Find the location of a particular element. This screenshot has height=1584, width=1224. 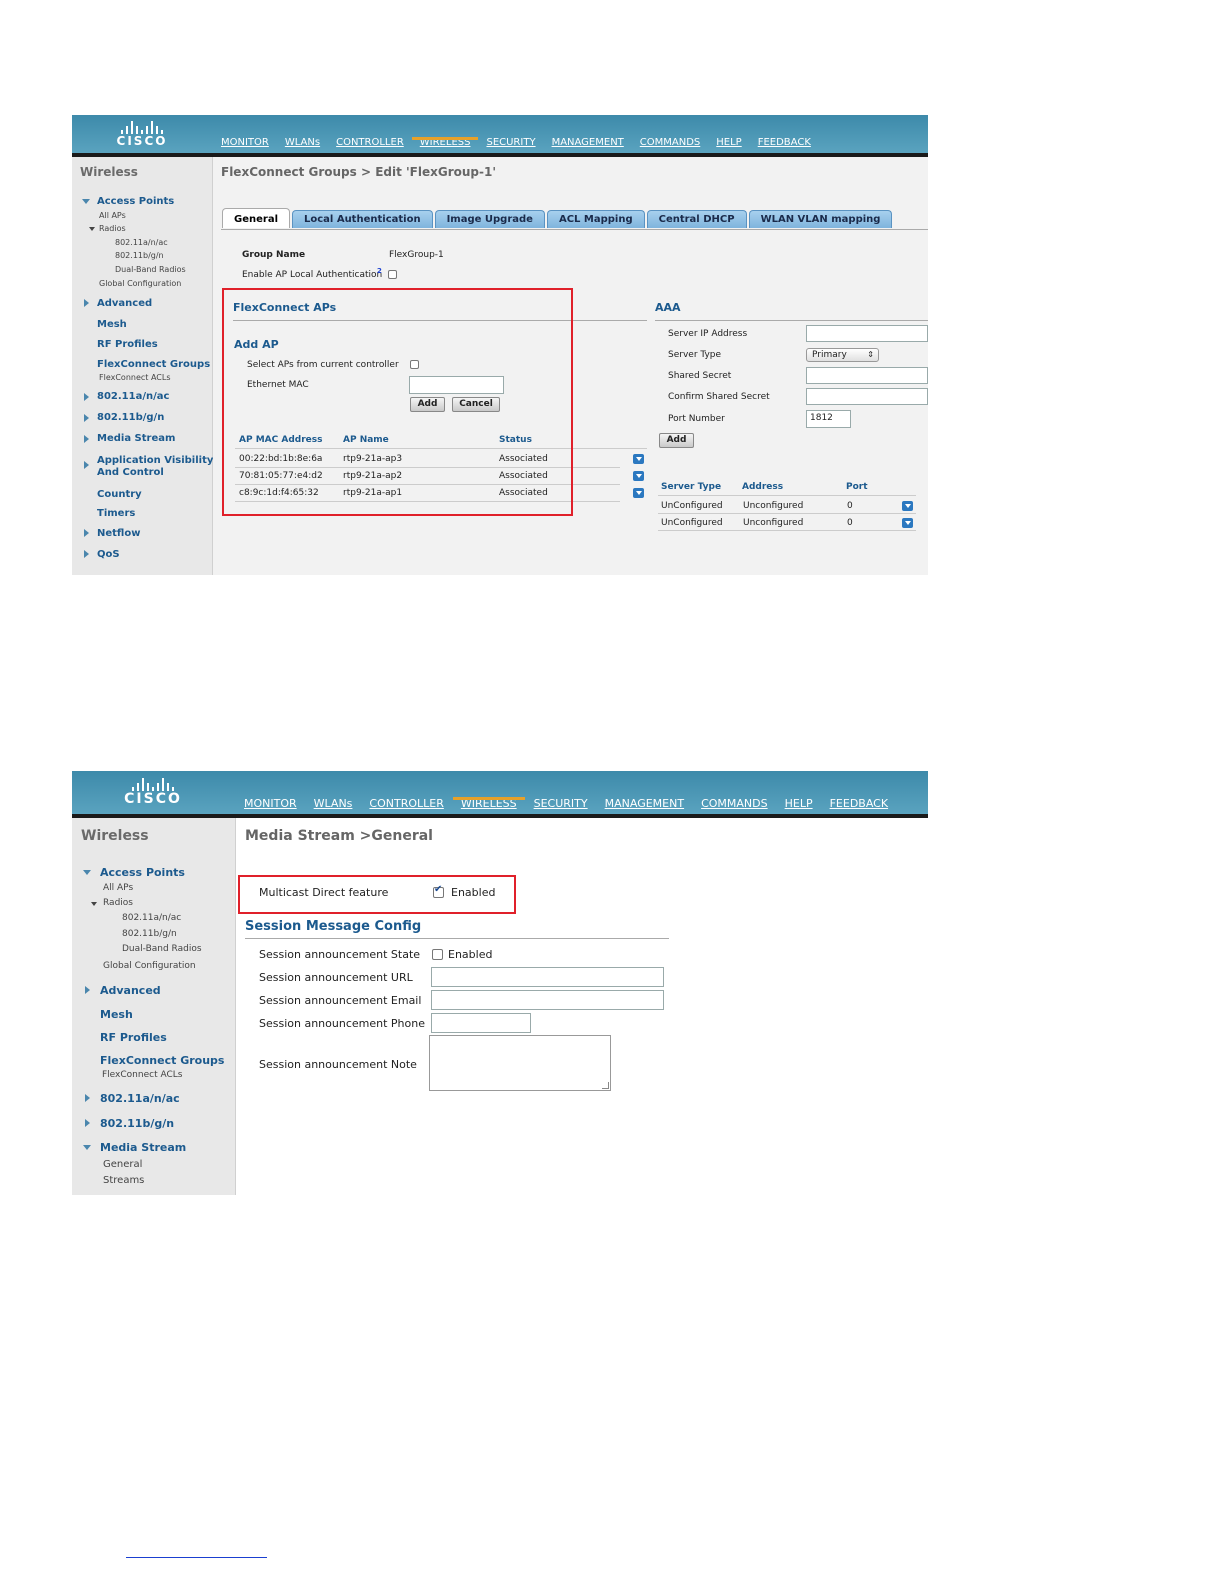

page-title: FlexConnect Groups > Edit 'FlexGroup-1' is located at coordinates (359, 172).